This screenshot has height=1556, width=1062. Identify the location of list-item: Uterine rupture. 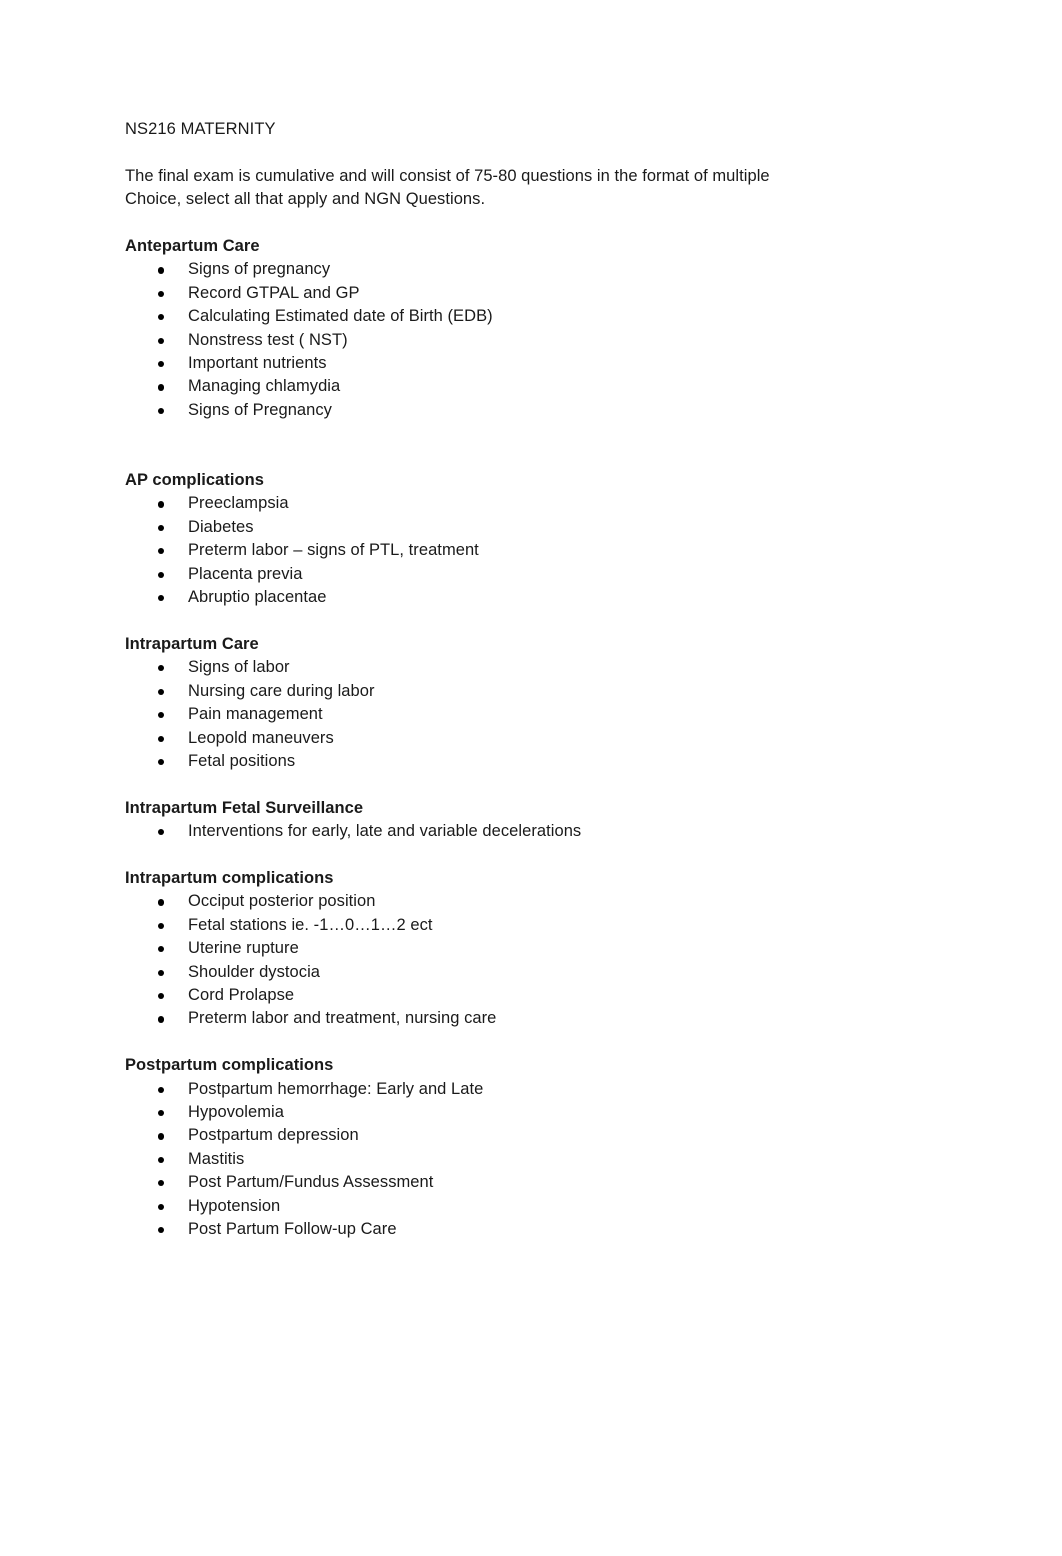
(470, 948).